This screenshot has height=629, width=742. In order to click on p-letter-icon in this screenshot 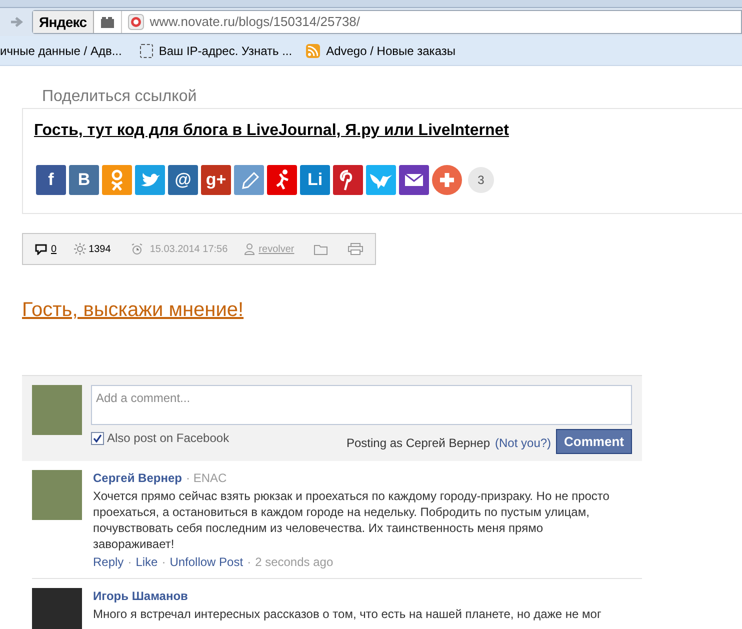, I will do `click(348, 180)`.